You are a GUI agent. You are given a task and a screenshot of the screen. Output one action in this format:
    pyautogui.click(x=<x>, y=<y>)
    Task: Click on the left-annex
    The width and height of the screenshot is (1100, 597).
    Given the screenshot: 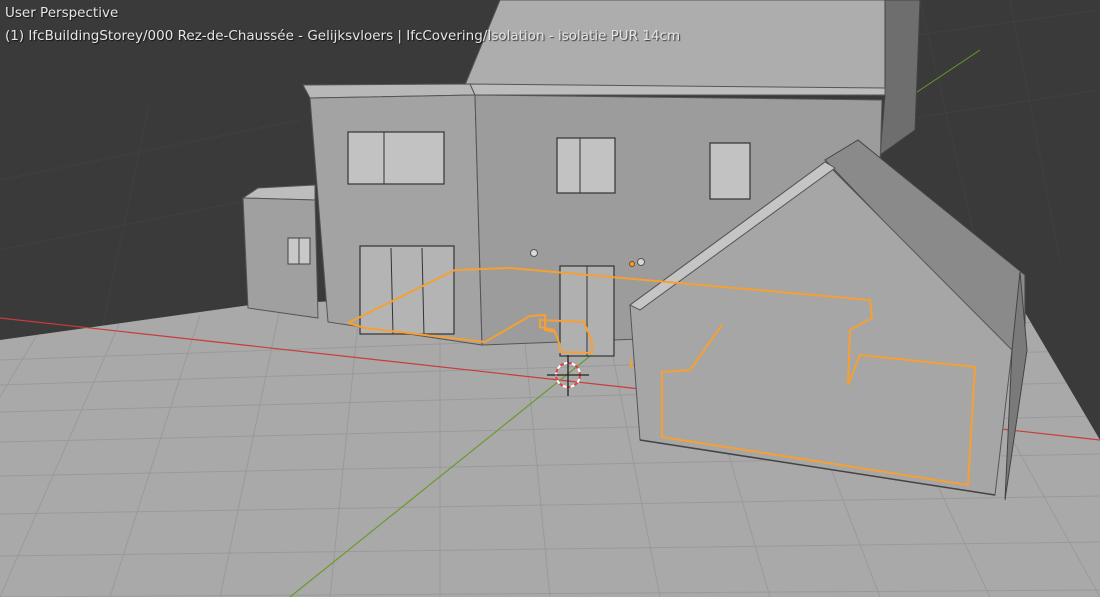 What is the action you would take?
    pyautogui.click(x=280, y=251)
    